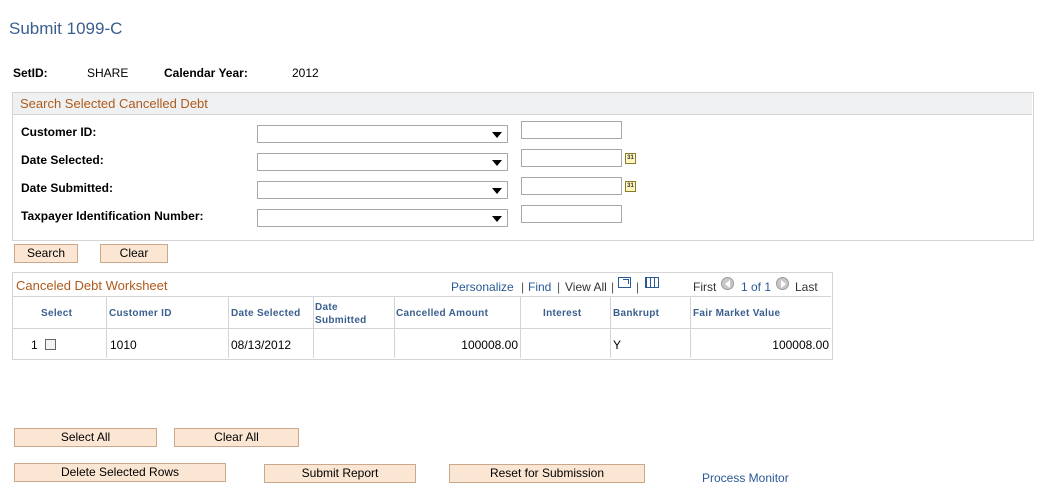  What do you see at coordinates (305, 73) in the screenshot?
I see `calendar-year-value: 2012` at bounding box center [305, 73].